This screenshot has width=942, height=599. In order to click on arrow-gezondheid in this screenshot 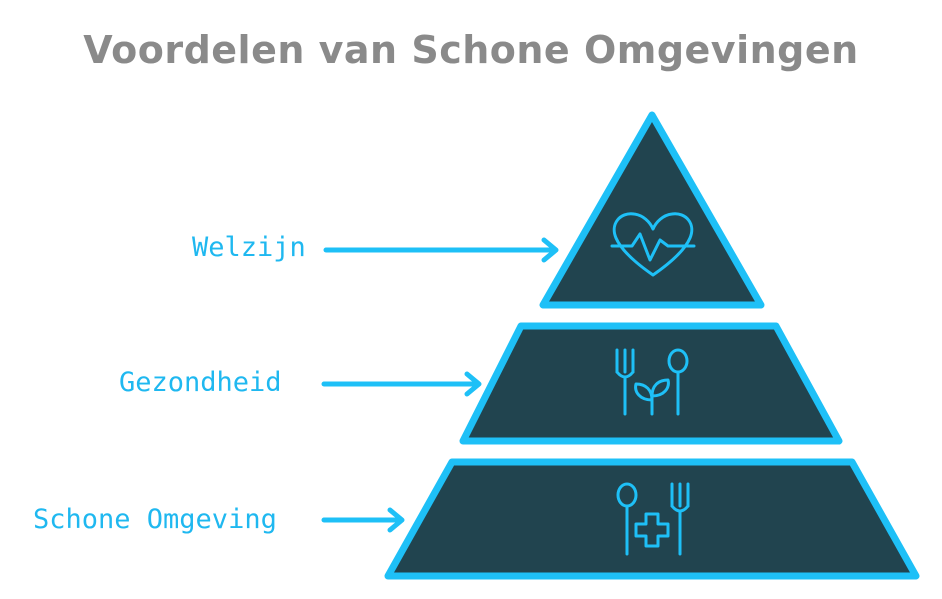, I will do `click(401, 384)`.